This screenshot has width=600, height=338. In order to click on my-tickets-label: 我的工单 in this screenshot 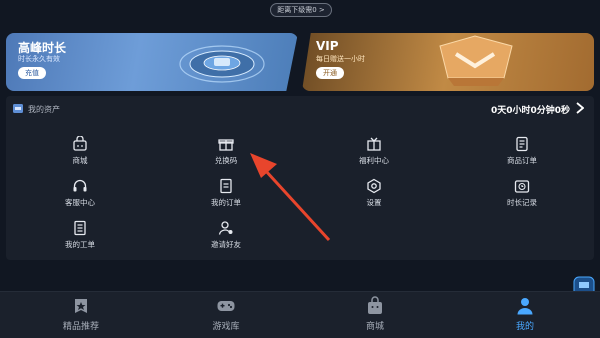, I will do `click(80, 244)`.